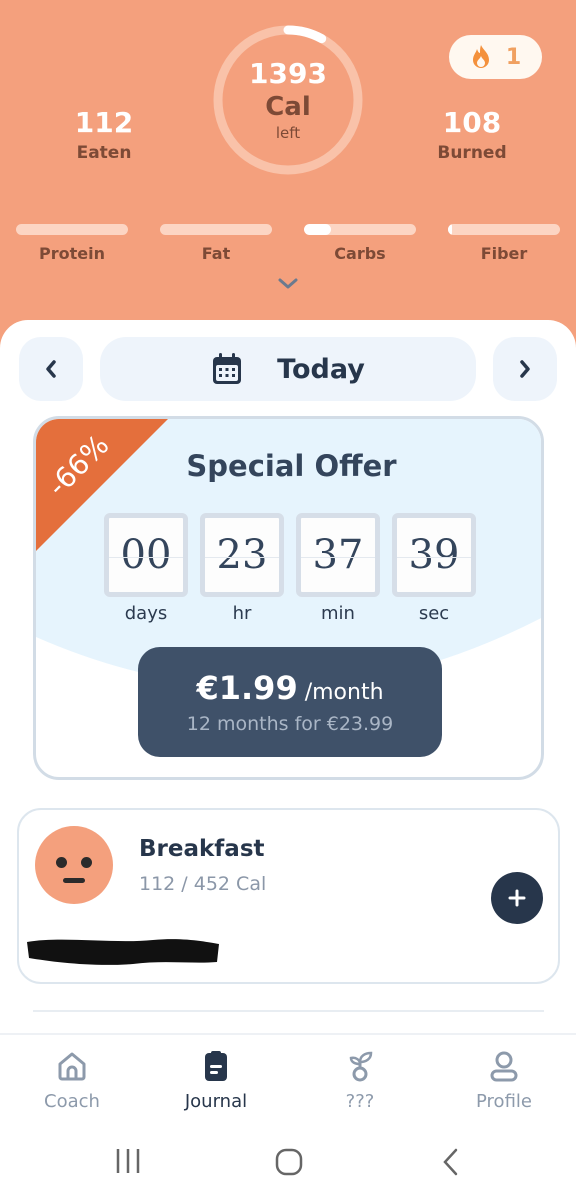 Image resolution: width=576 pixels, height=1200 pixels. I want to click on tab-profile-label: Profile, so click(504, 1101).